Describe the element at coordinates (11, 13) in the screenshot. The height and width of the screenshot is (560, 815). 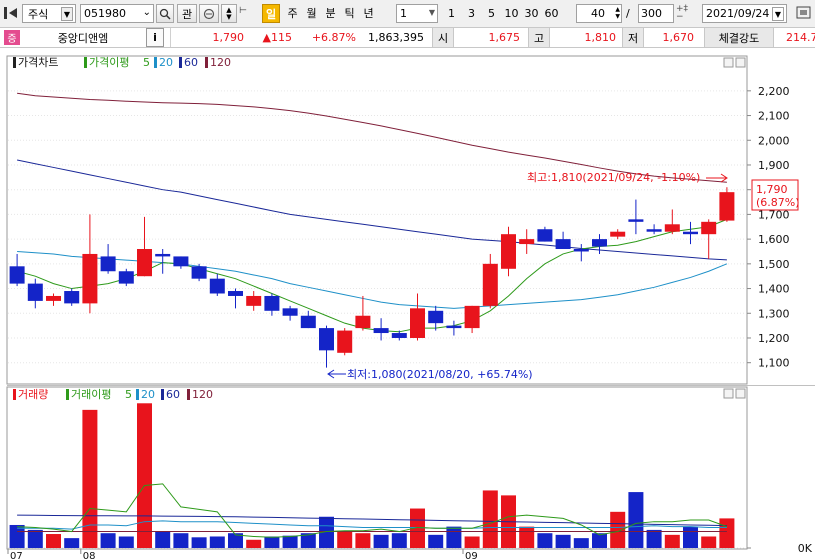
I see `panel-toggle-icon` at that location.